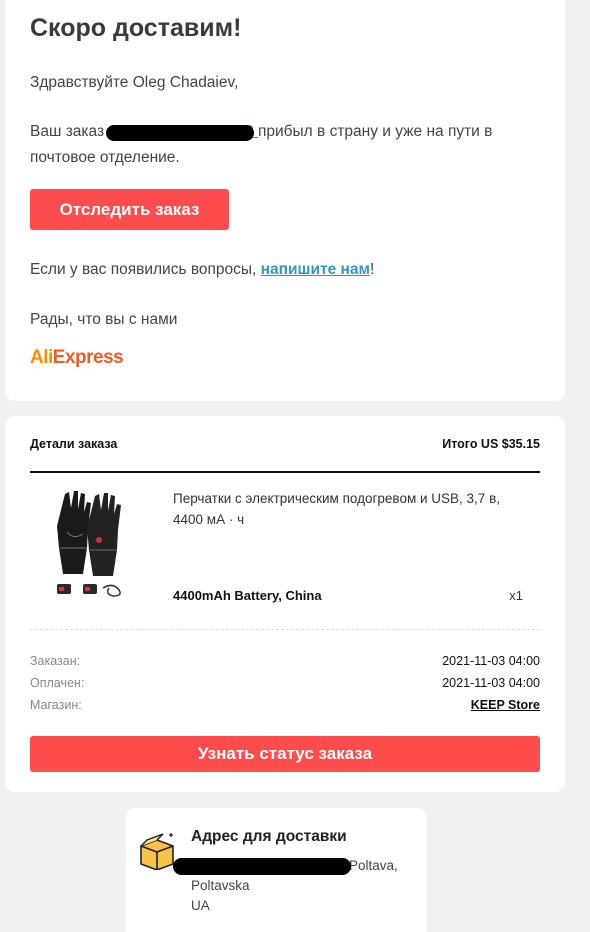 Image resolution: width=590 pixels, height=932 pixels. I want to click on order-number-link: 52, so click(182, 132).